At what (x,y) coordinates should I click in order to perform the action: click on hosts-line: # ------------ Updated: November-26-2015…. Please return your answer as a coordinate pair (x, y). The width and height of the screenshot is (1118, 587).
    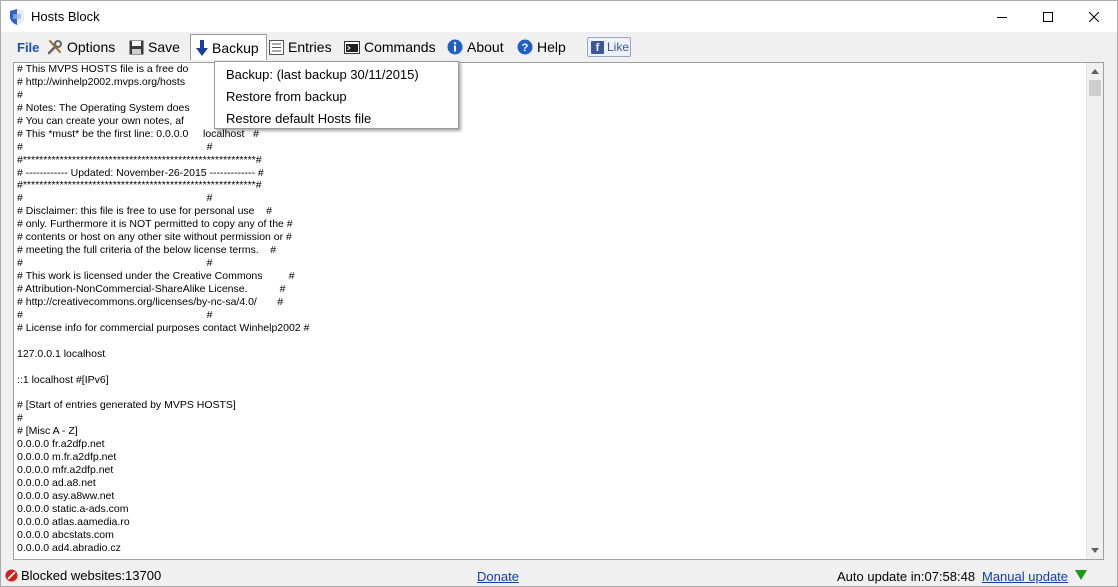
    Looking at the image, I should click on (140, 172).